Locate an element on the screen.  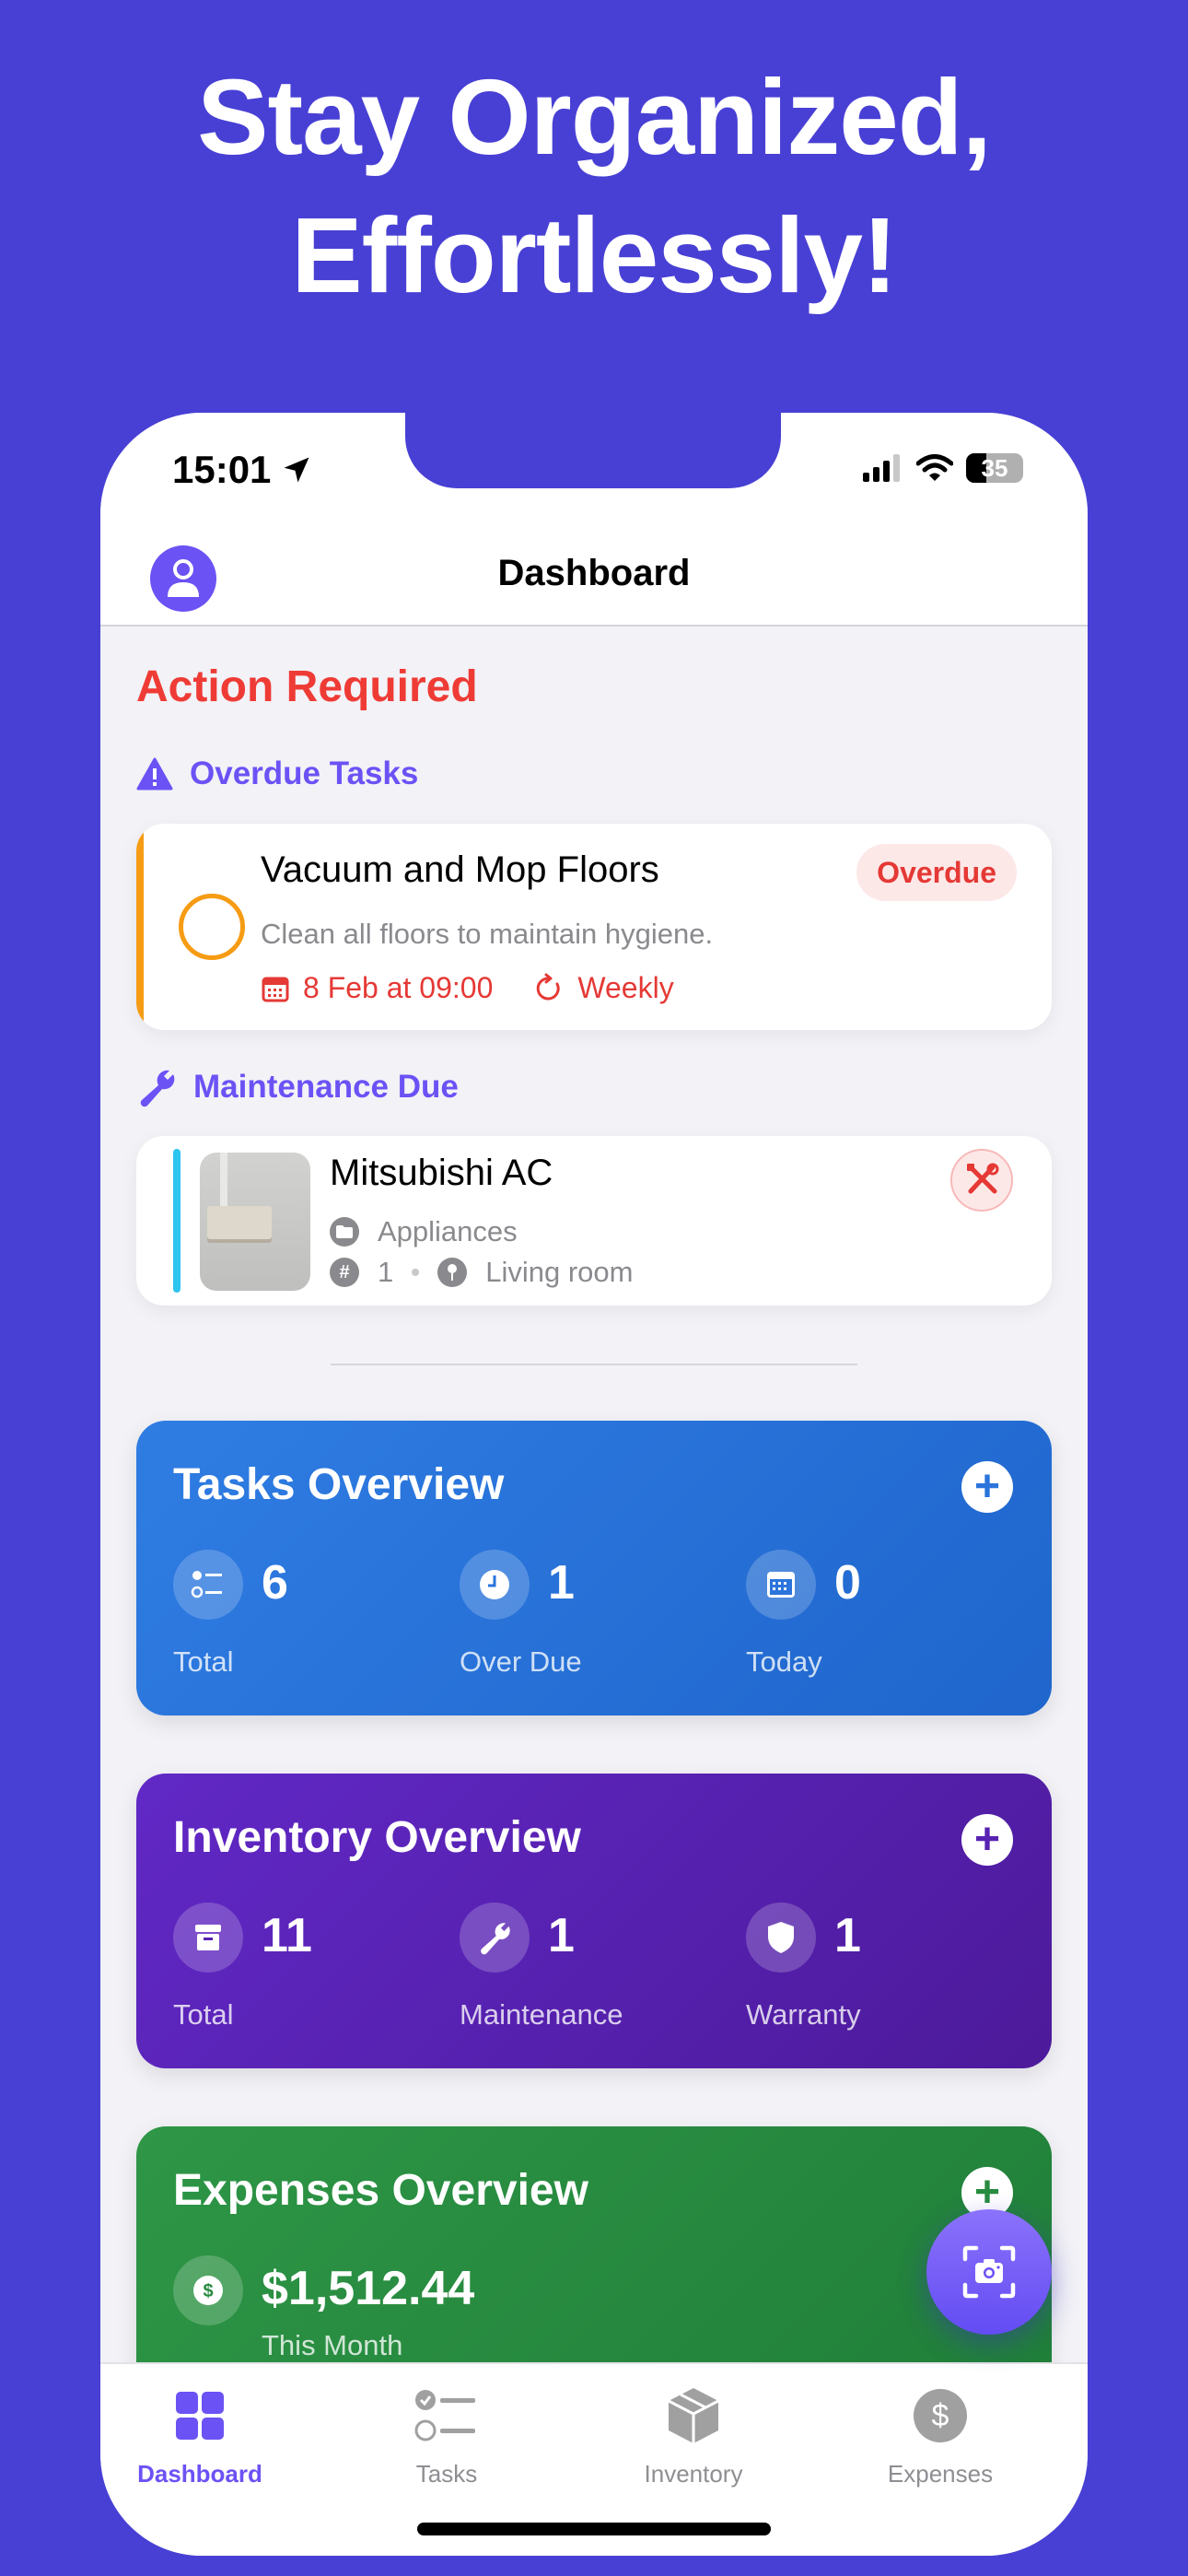
repeat-icon is located at coordinates (549, 986).